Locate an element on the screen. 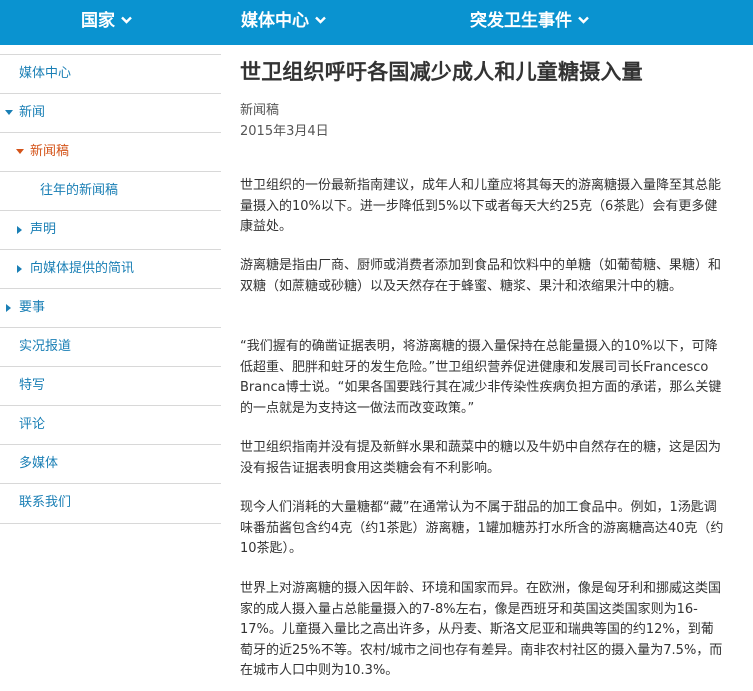  sidebar-item-contact-us: 联系我们 is located at coordinates (110, 503).